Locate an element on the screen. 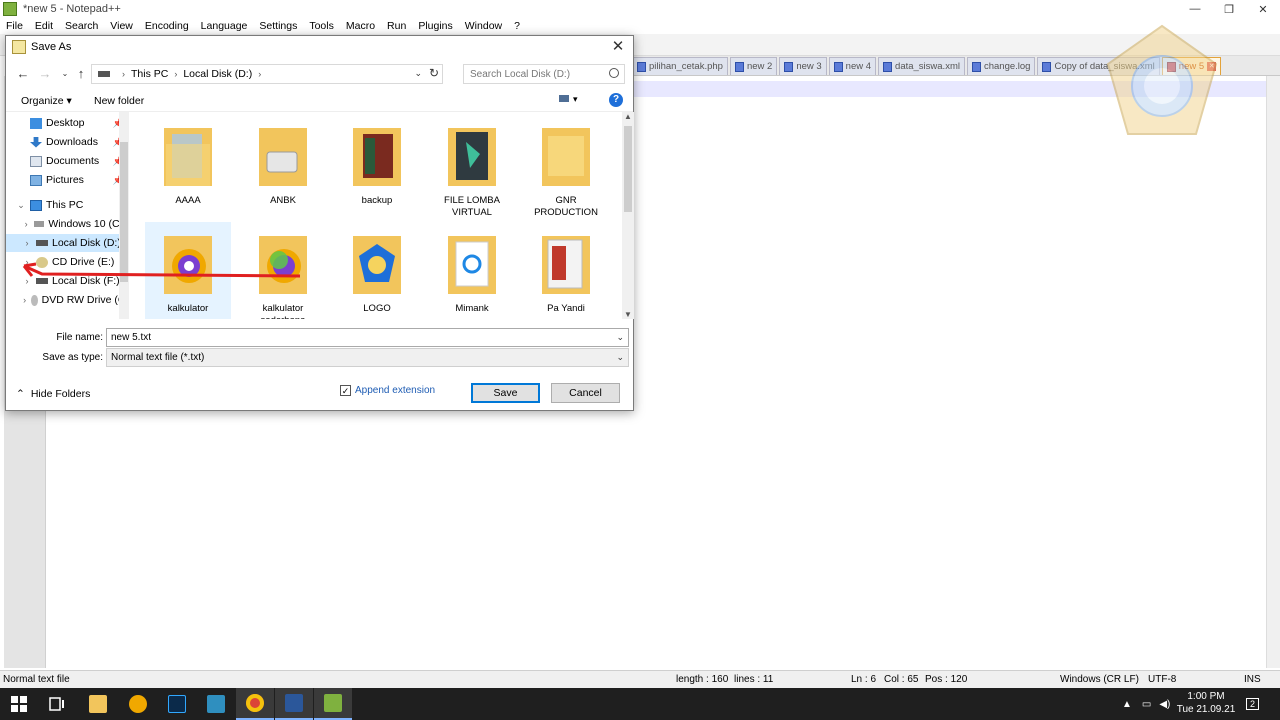  nav-item-windows-c: › Windows 10 (C:) is located at coordinates (66, 224).